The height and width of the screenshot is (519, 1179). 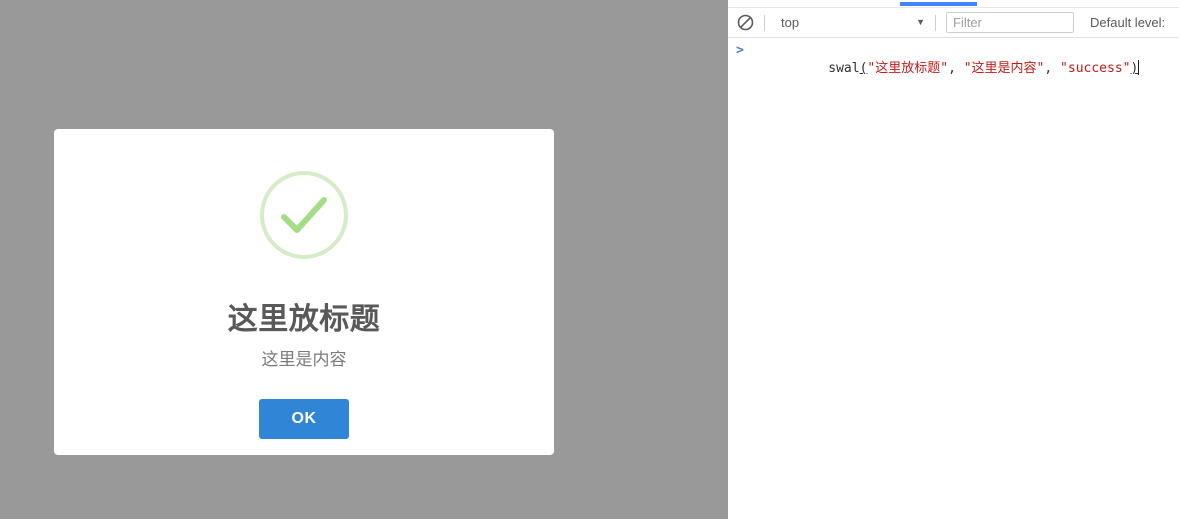 I want to click on devtools-tabstrip, so click(x=953, y=4).